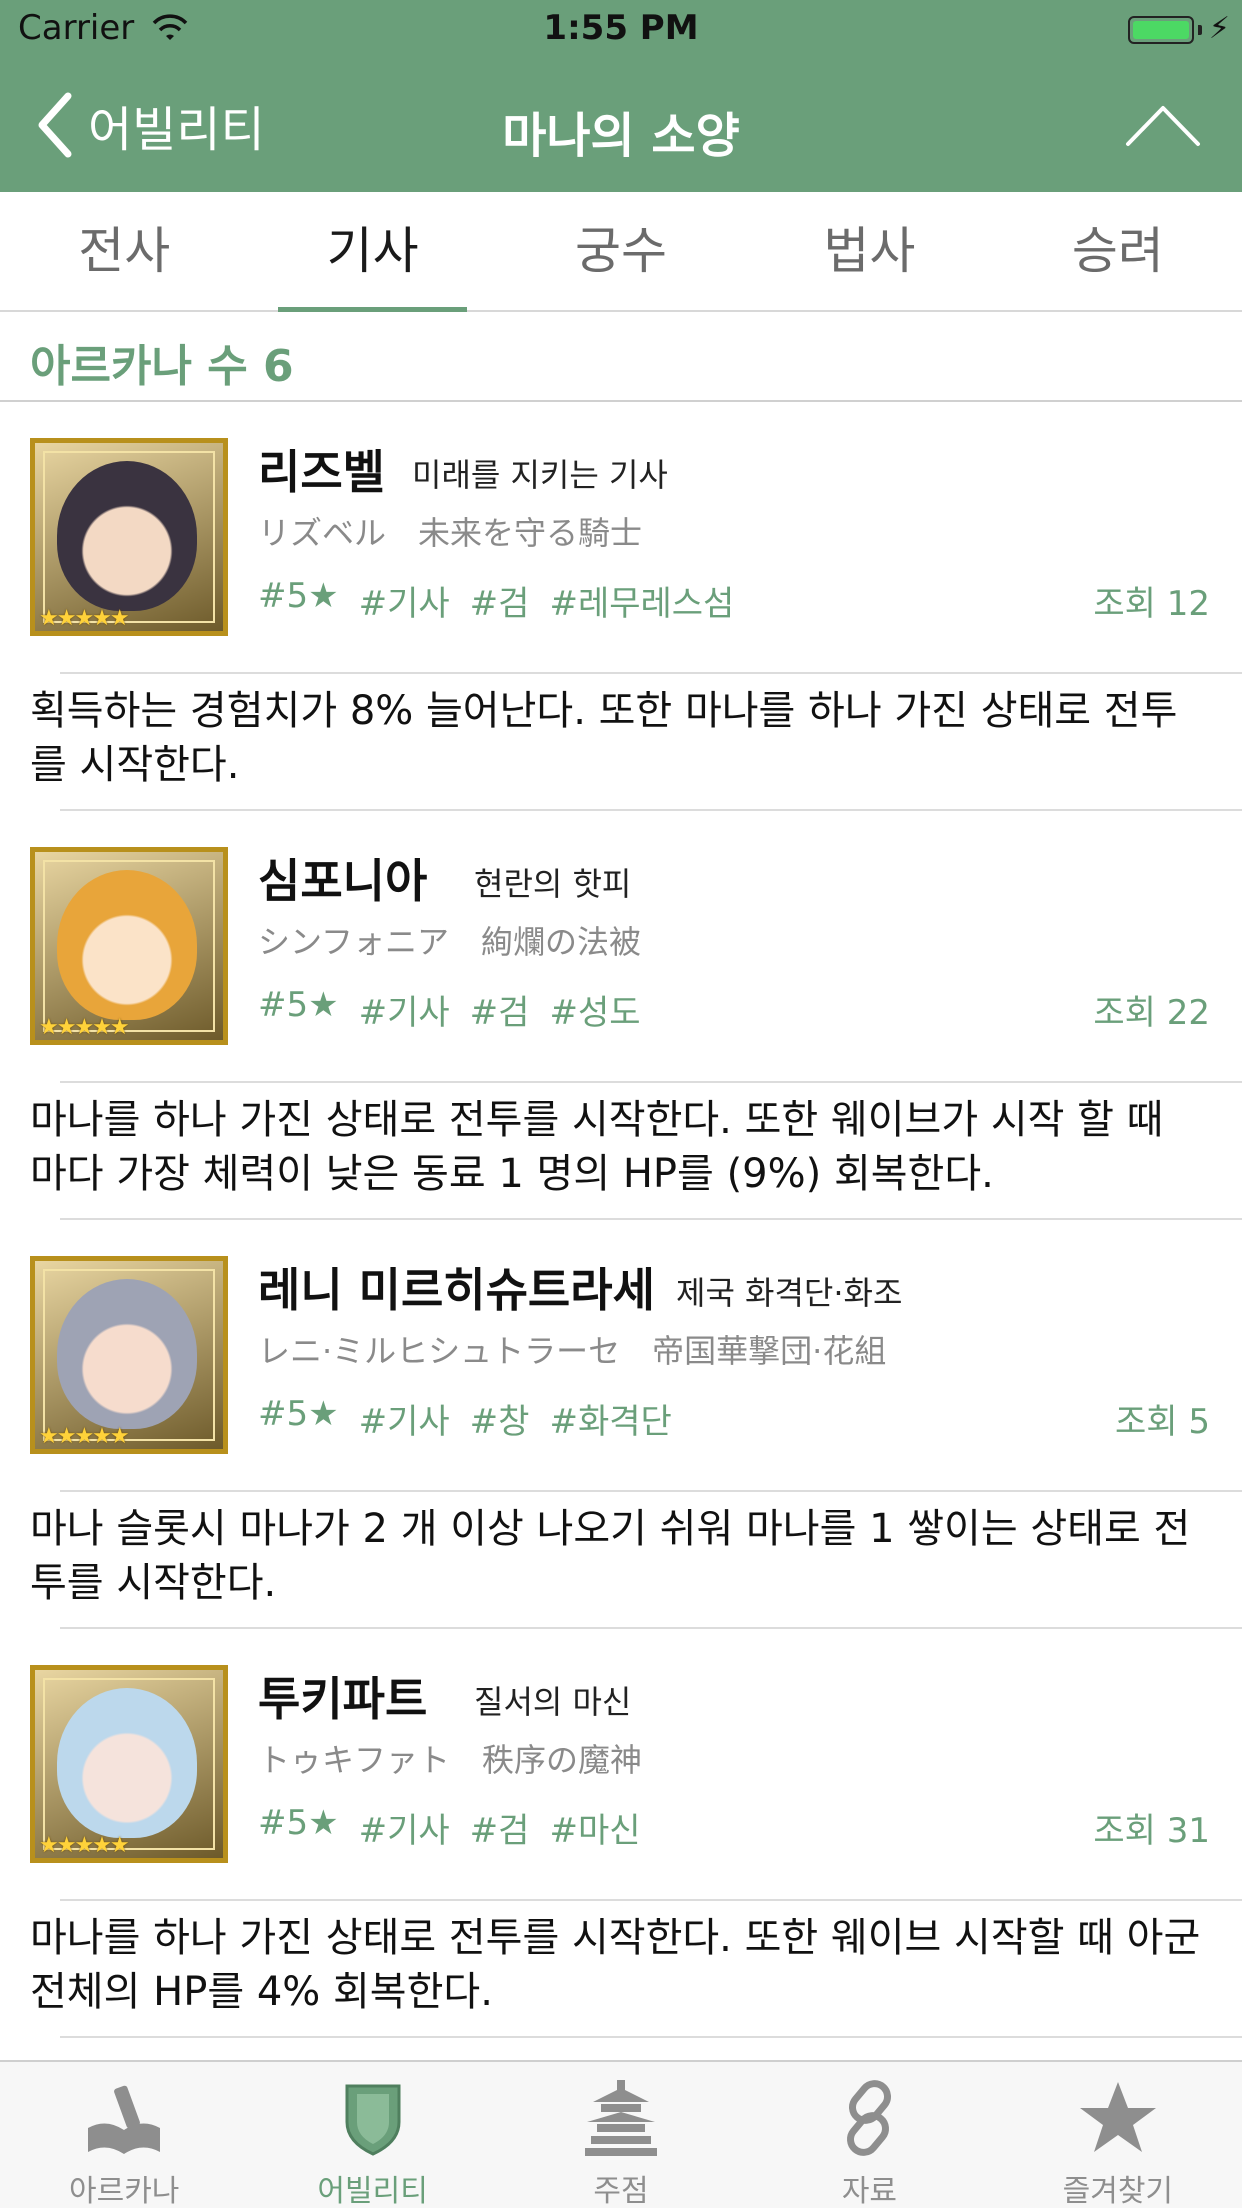 Image resolution: width=1242 pixels, height=2210 pixels. Describe the element at coordinates (553, 884) in the screenshot. I see `character-title: 현란의 핫피` at that location.